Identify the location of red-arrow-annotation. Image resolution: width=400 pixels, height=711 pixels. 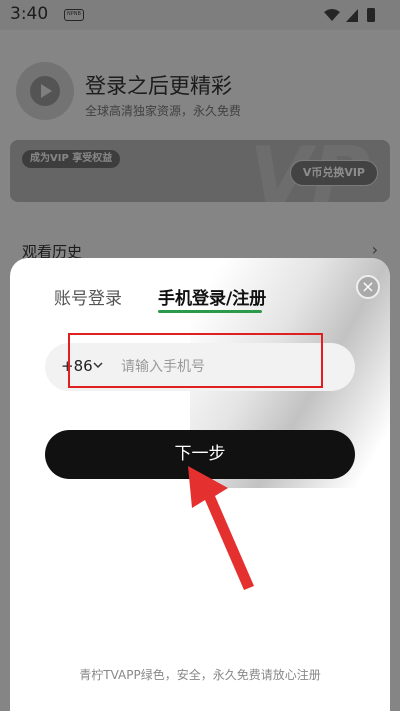
(221, 528).